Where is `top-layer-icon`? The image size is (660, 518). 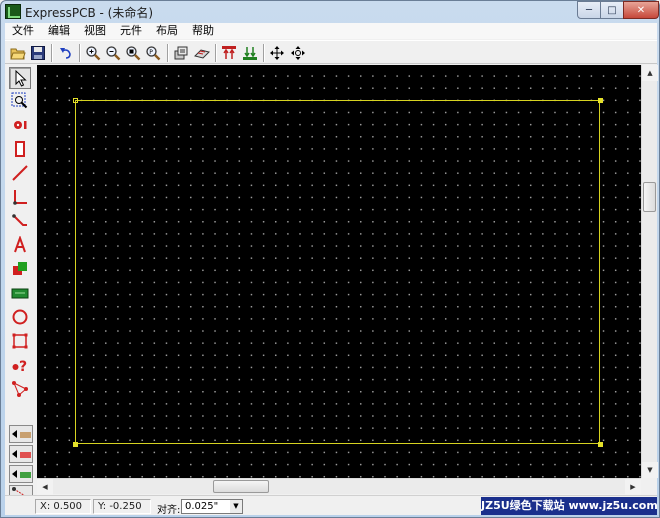 top-layer-icon is located at coordinates (229, 53).